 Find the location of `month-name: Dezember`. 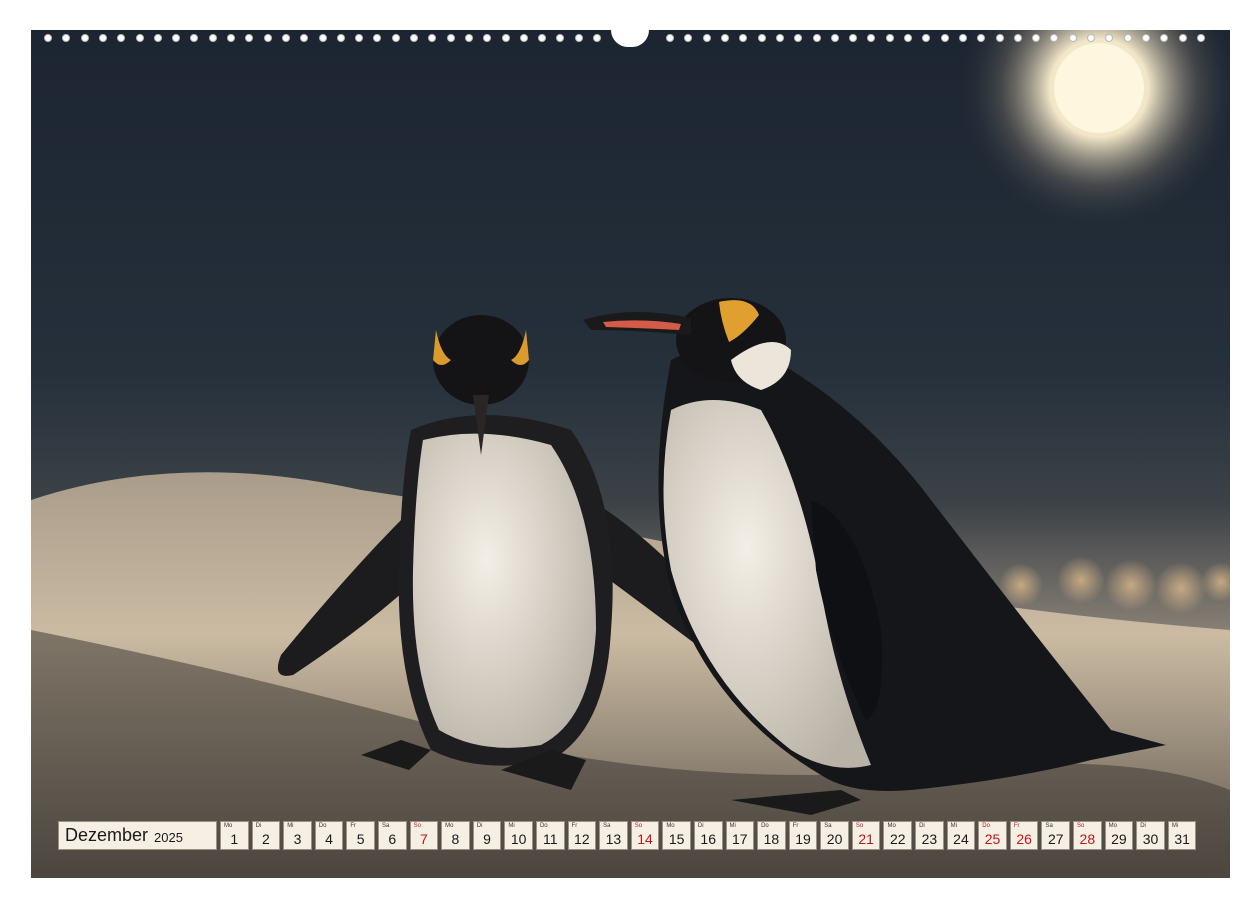

month-name: Dezember is located at coordinates (107, 835).